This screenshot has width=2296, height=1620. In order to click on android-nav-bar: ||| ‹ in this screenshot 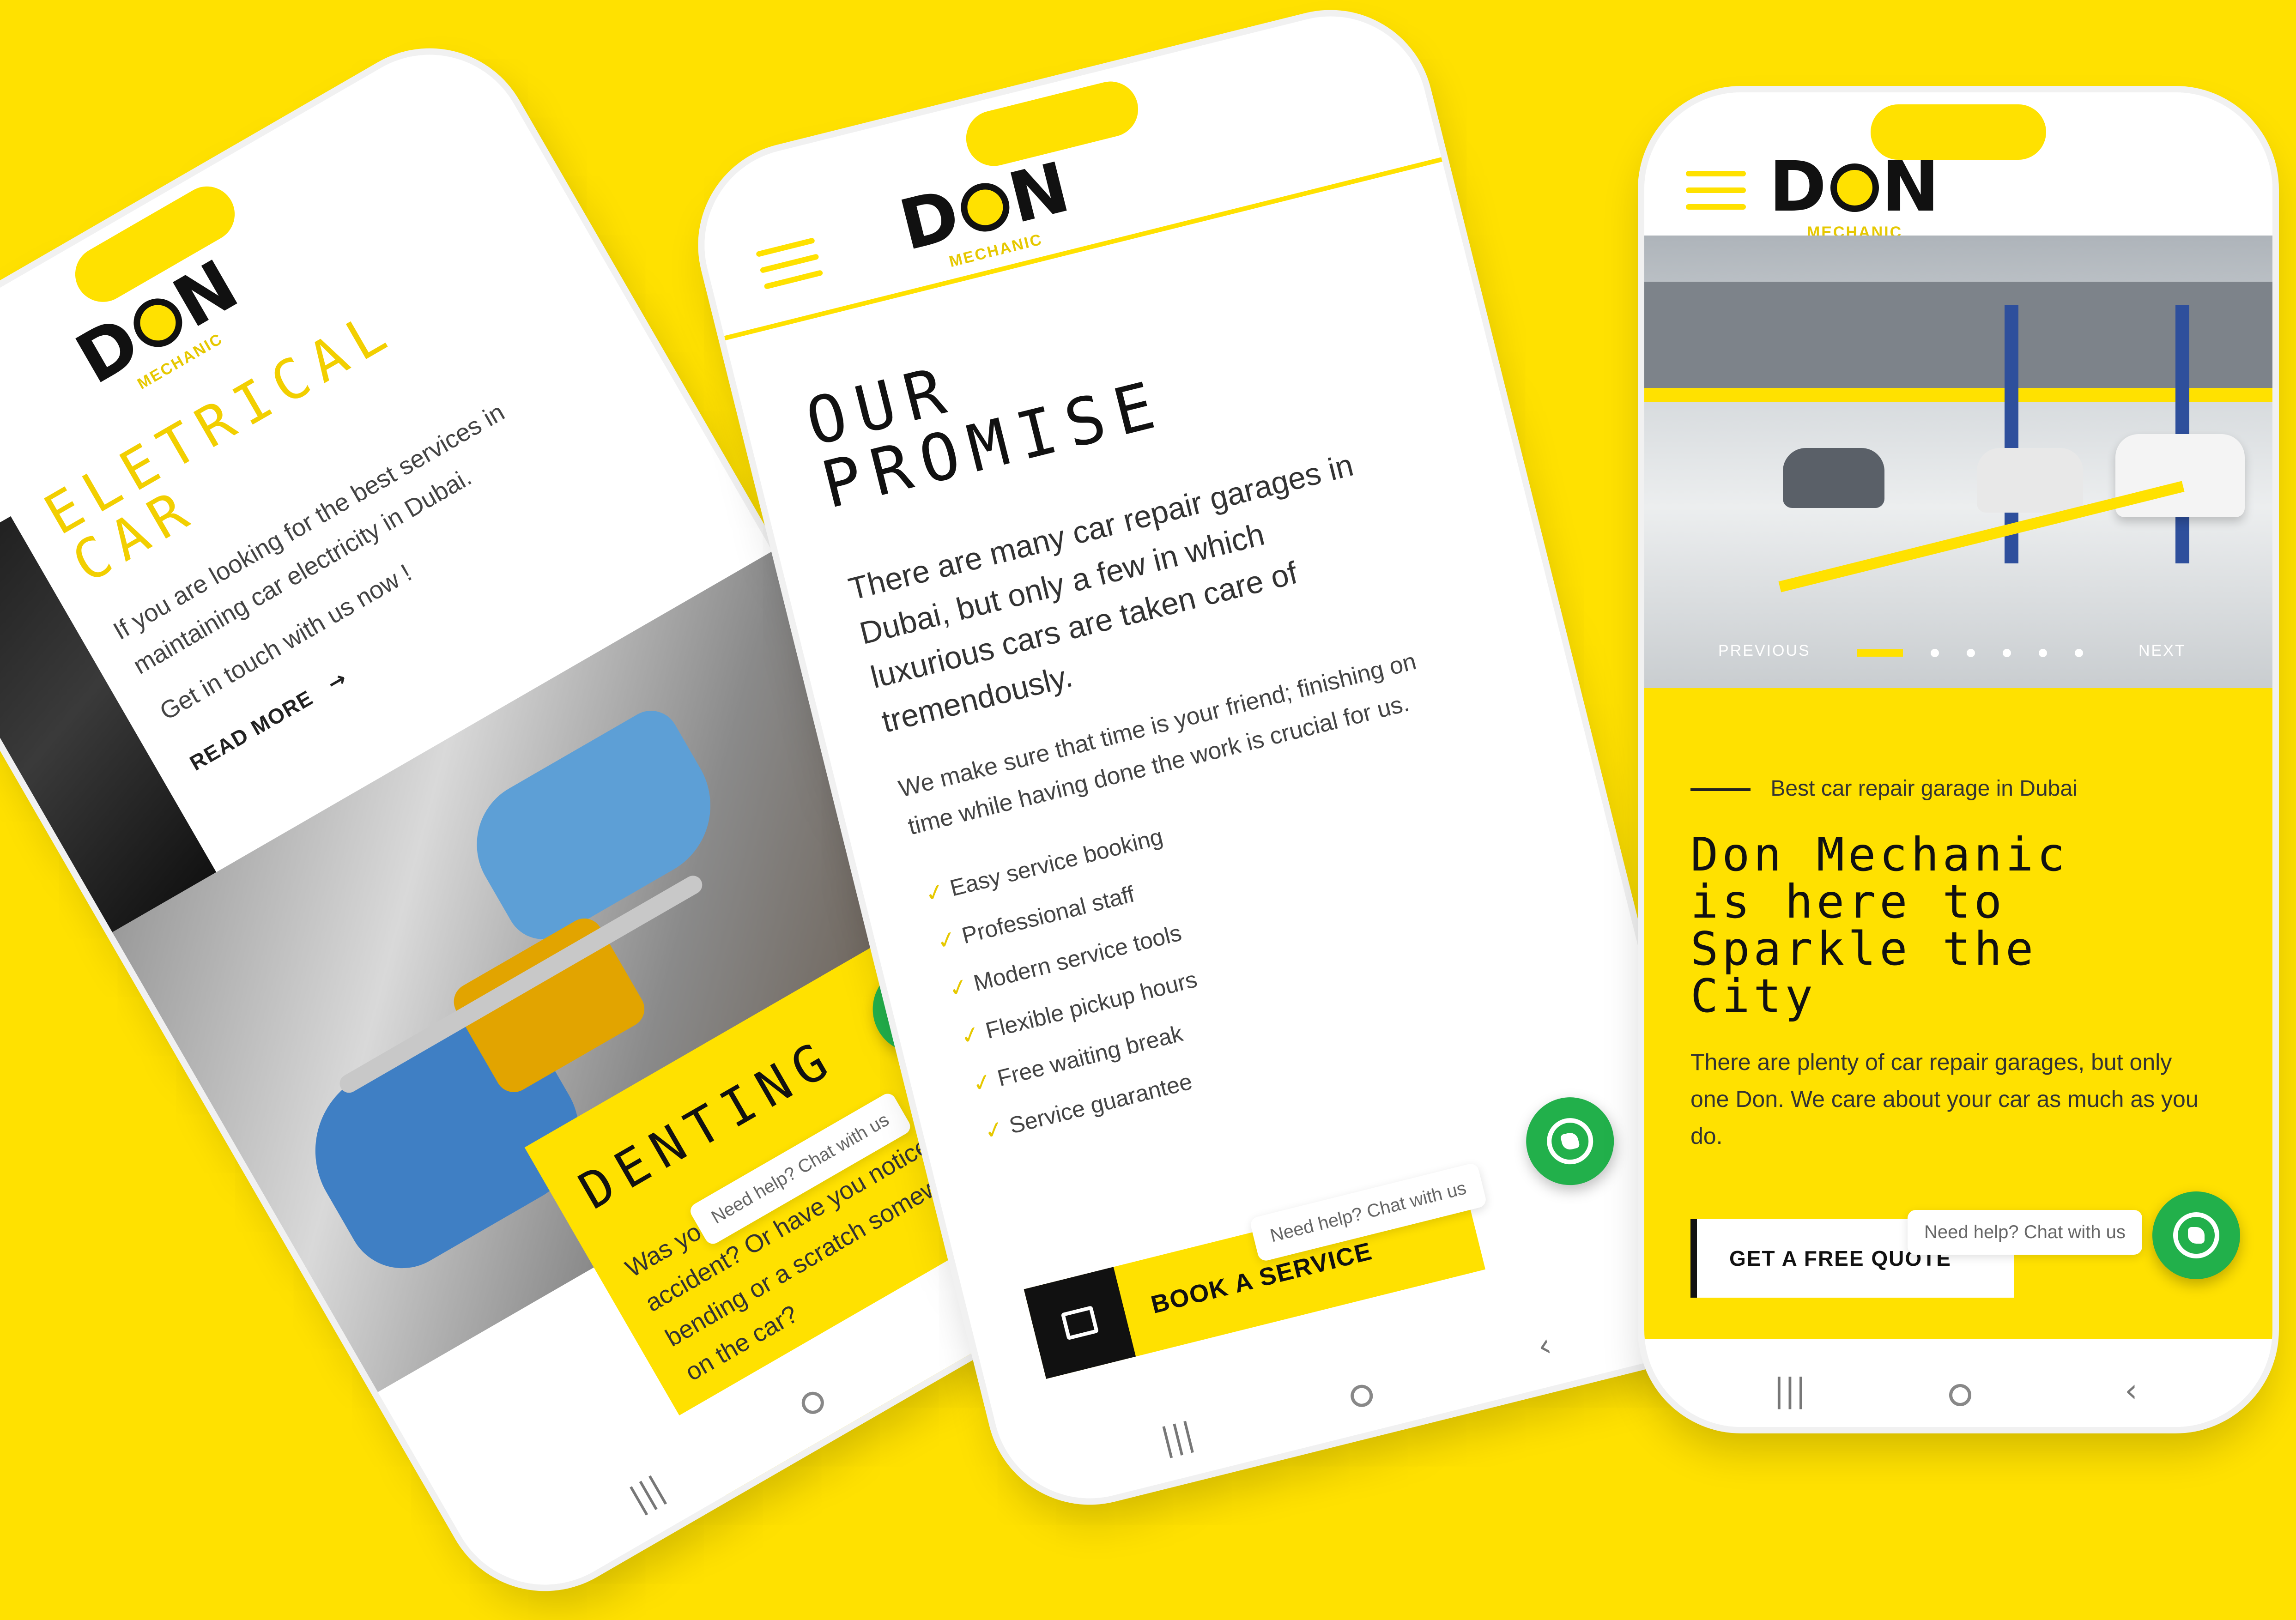, I will do `click(1958, 1383)`.